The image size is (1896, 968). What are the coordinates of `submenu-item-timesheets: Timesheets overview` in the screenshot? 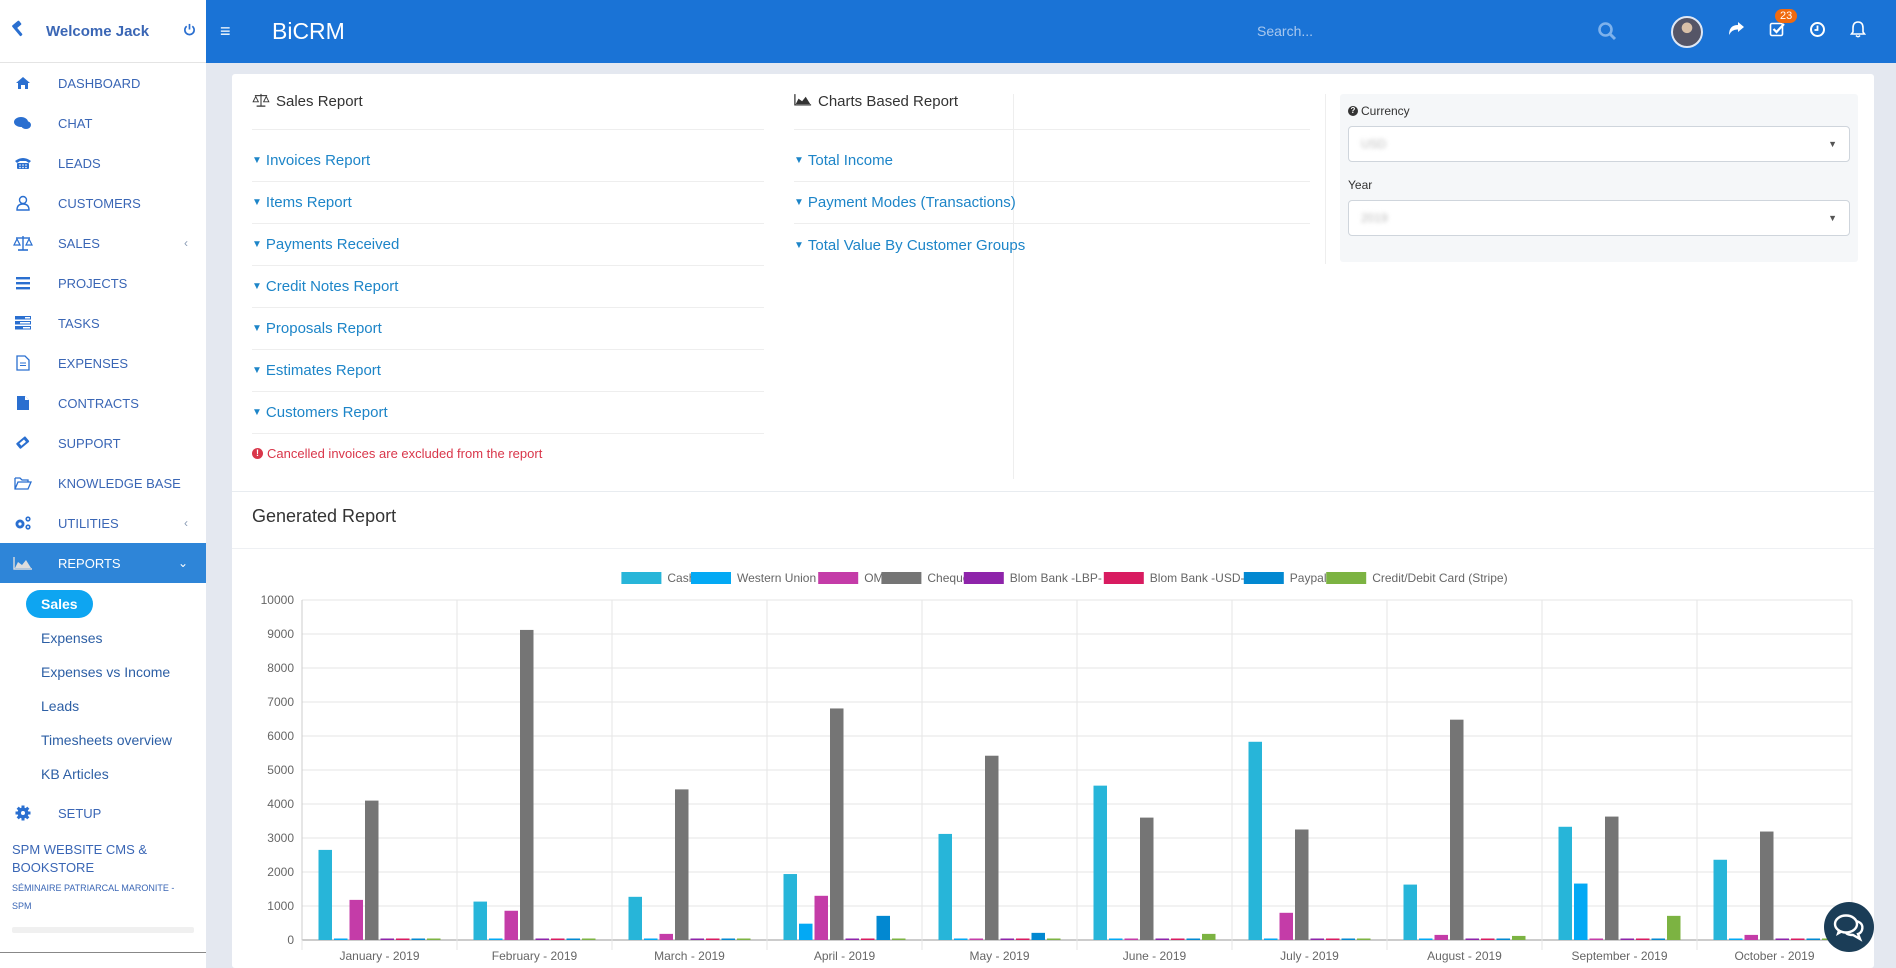 It's located at (103, 740).